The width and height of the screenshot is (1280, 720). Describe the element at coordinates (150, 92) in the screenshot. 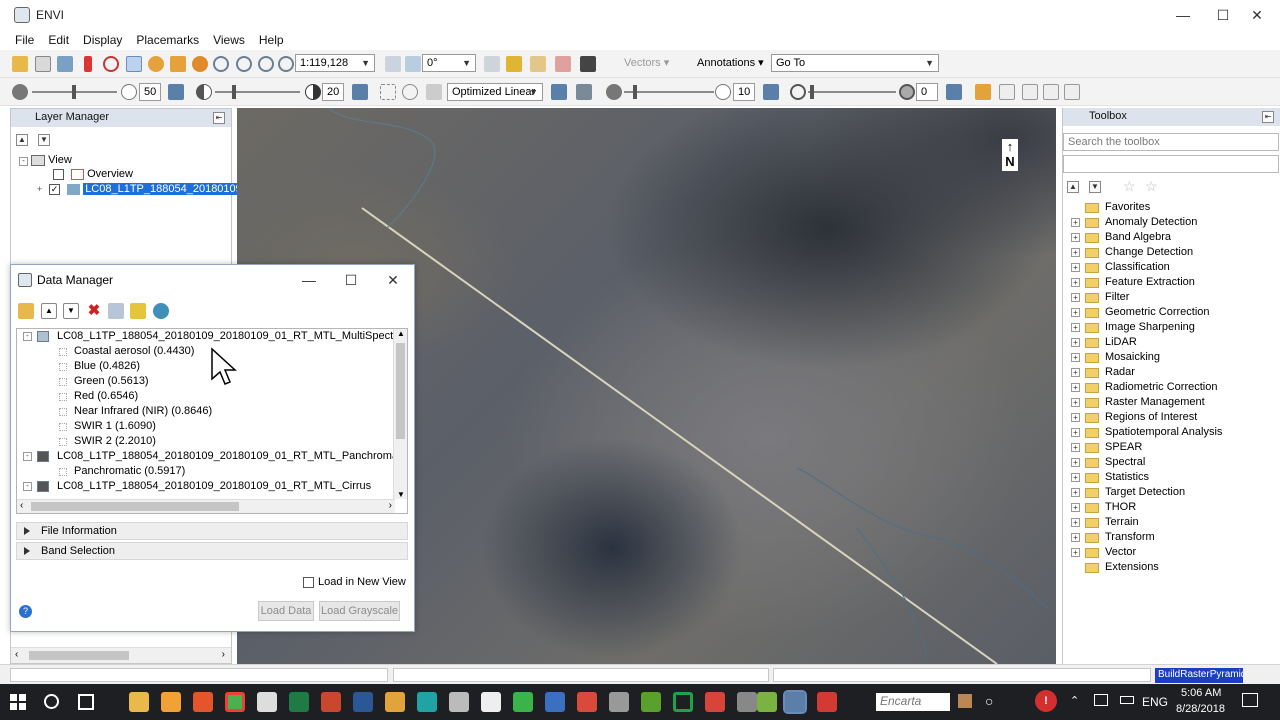

I see `brightness-field: 50` at that location.